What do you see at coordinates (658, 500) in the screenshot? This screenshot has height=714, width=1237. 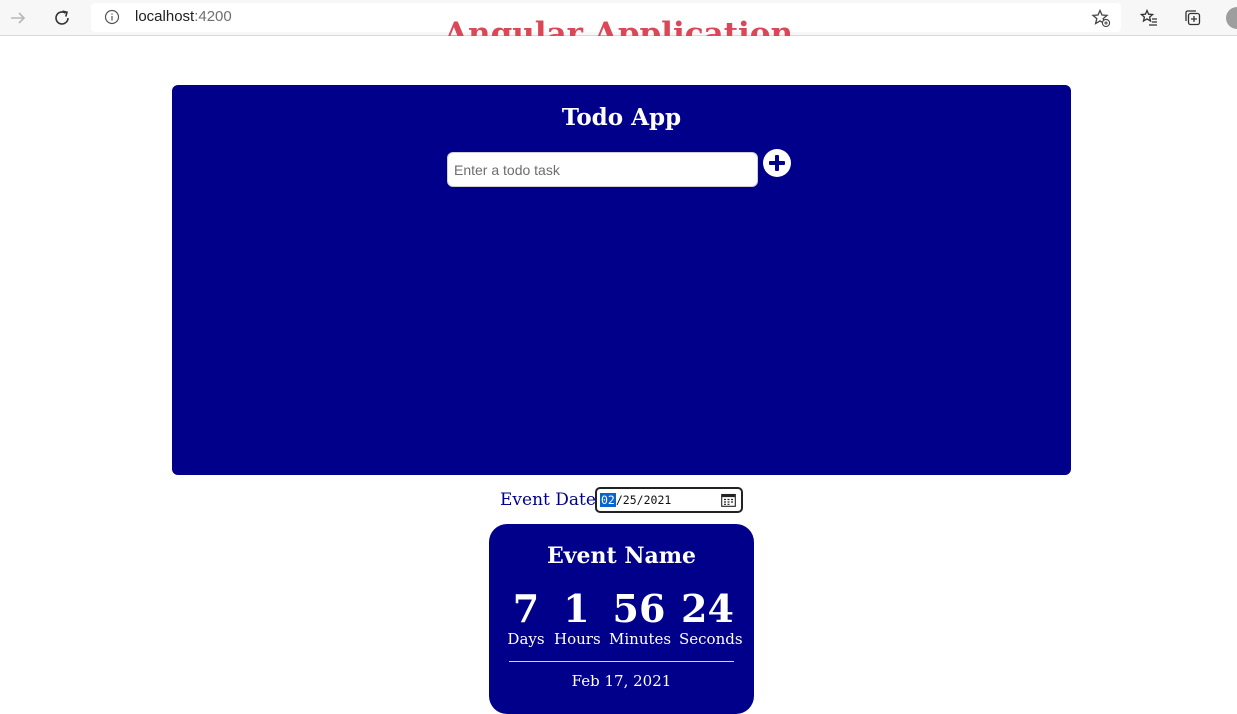 I see `date-year: 2021` at bounding box center [658, 500].